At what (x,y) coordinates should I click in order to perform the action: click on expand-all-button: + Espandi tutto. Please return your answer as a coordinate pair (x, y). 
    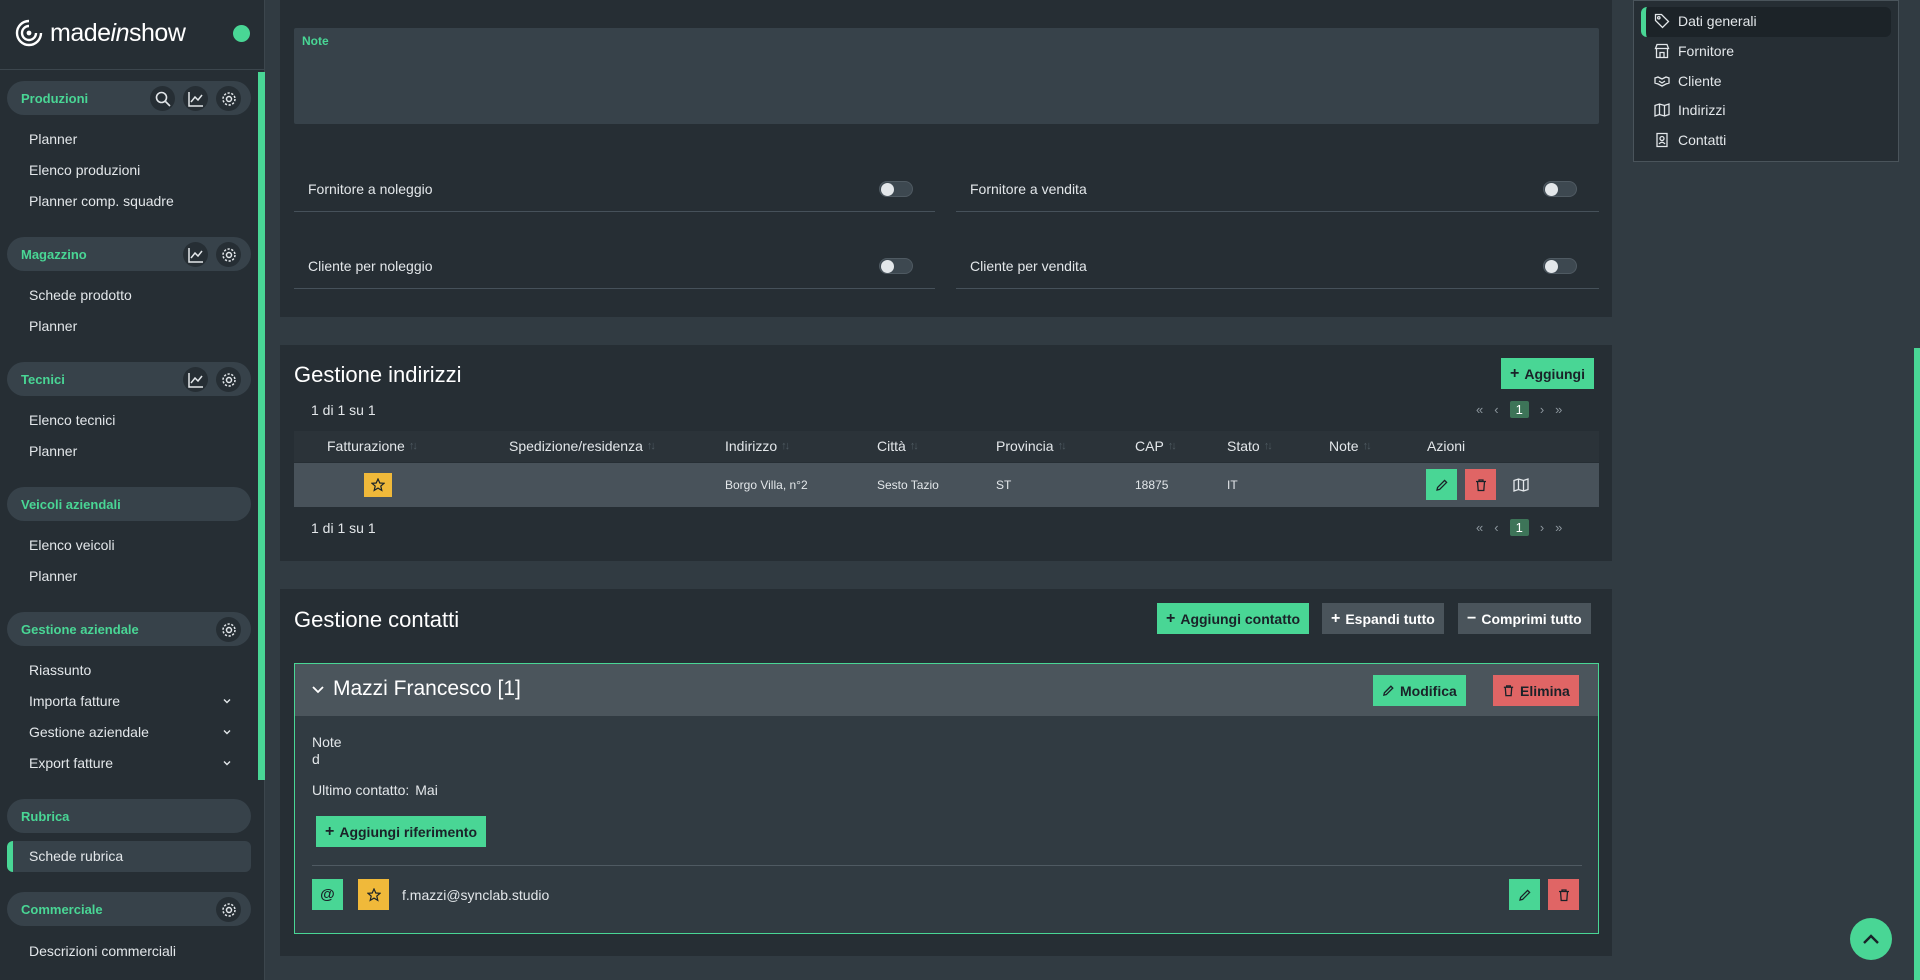
    Looking at the image, I should click on (1383, 618).